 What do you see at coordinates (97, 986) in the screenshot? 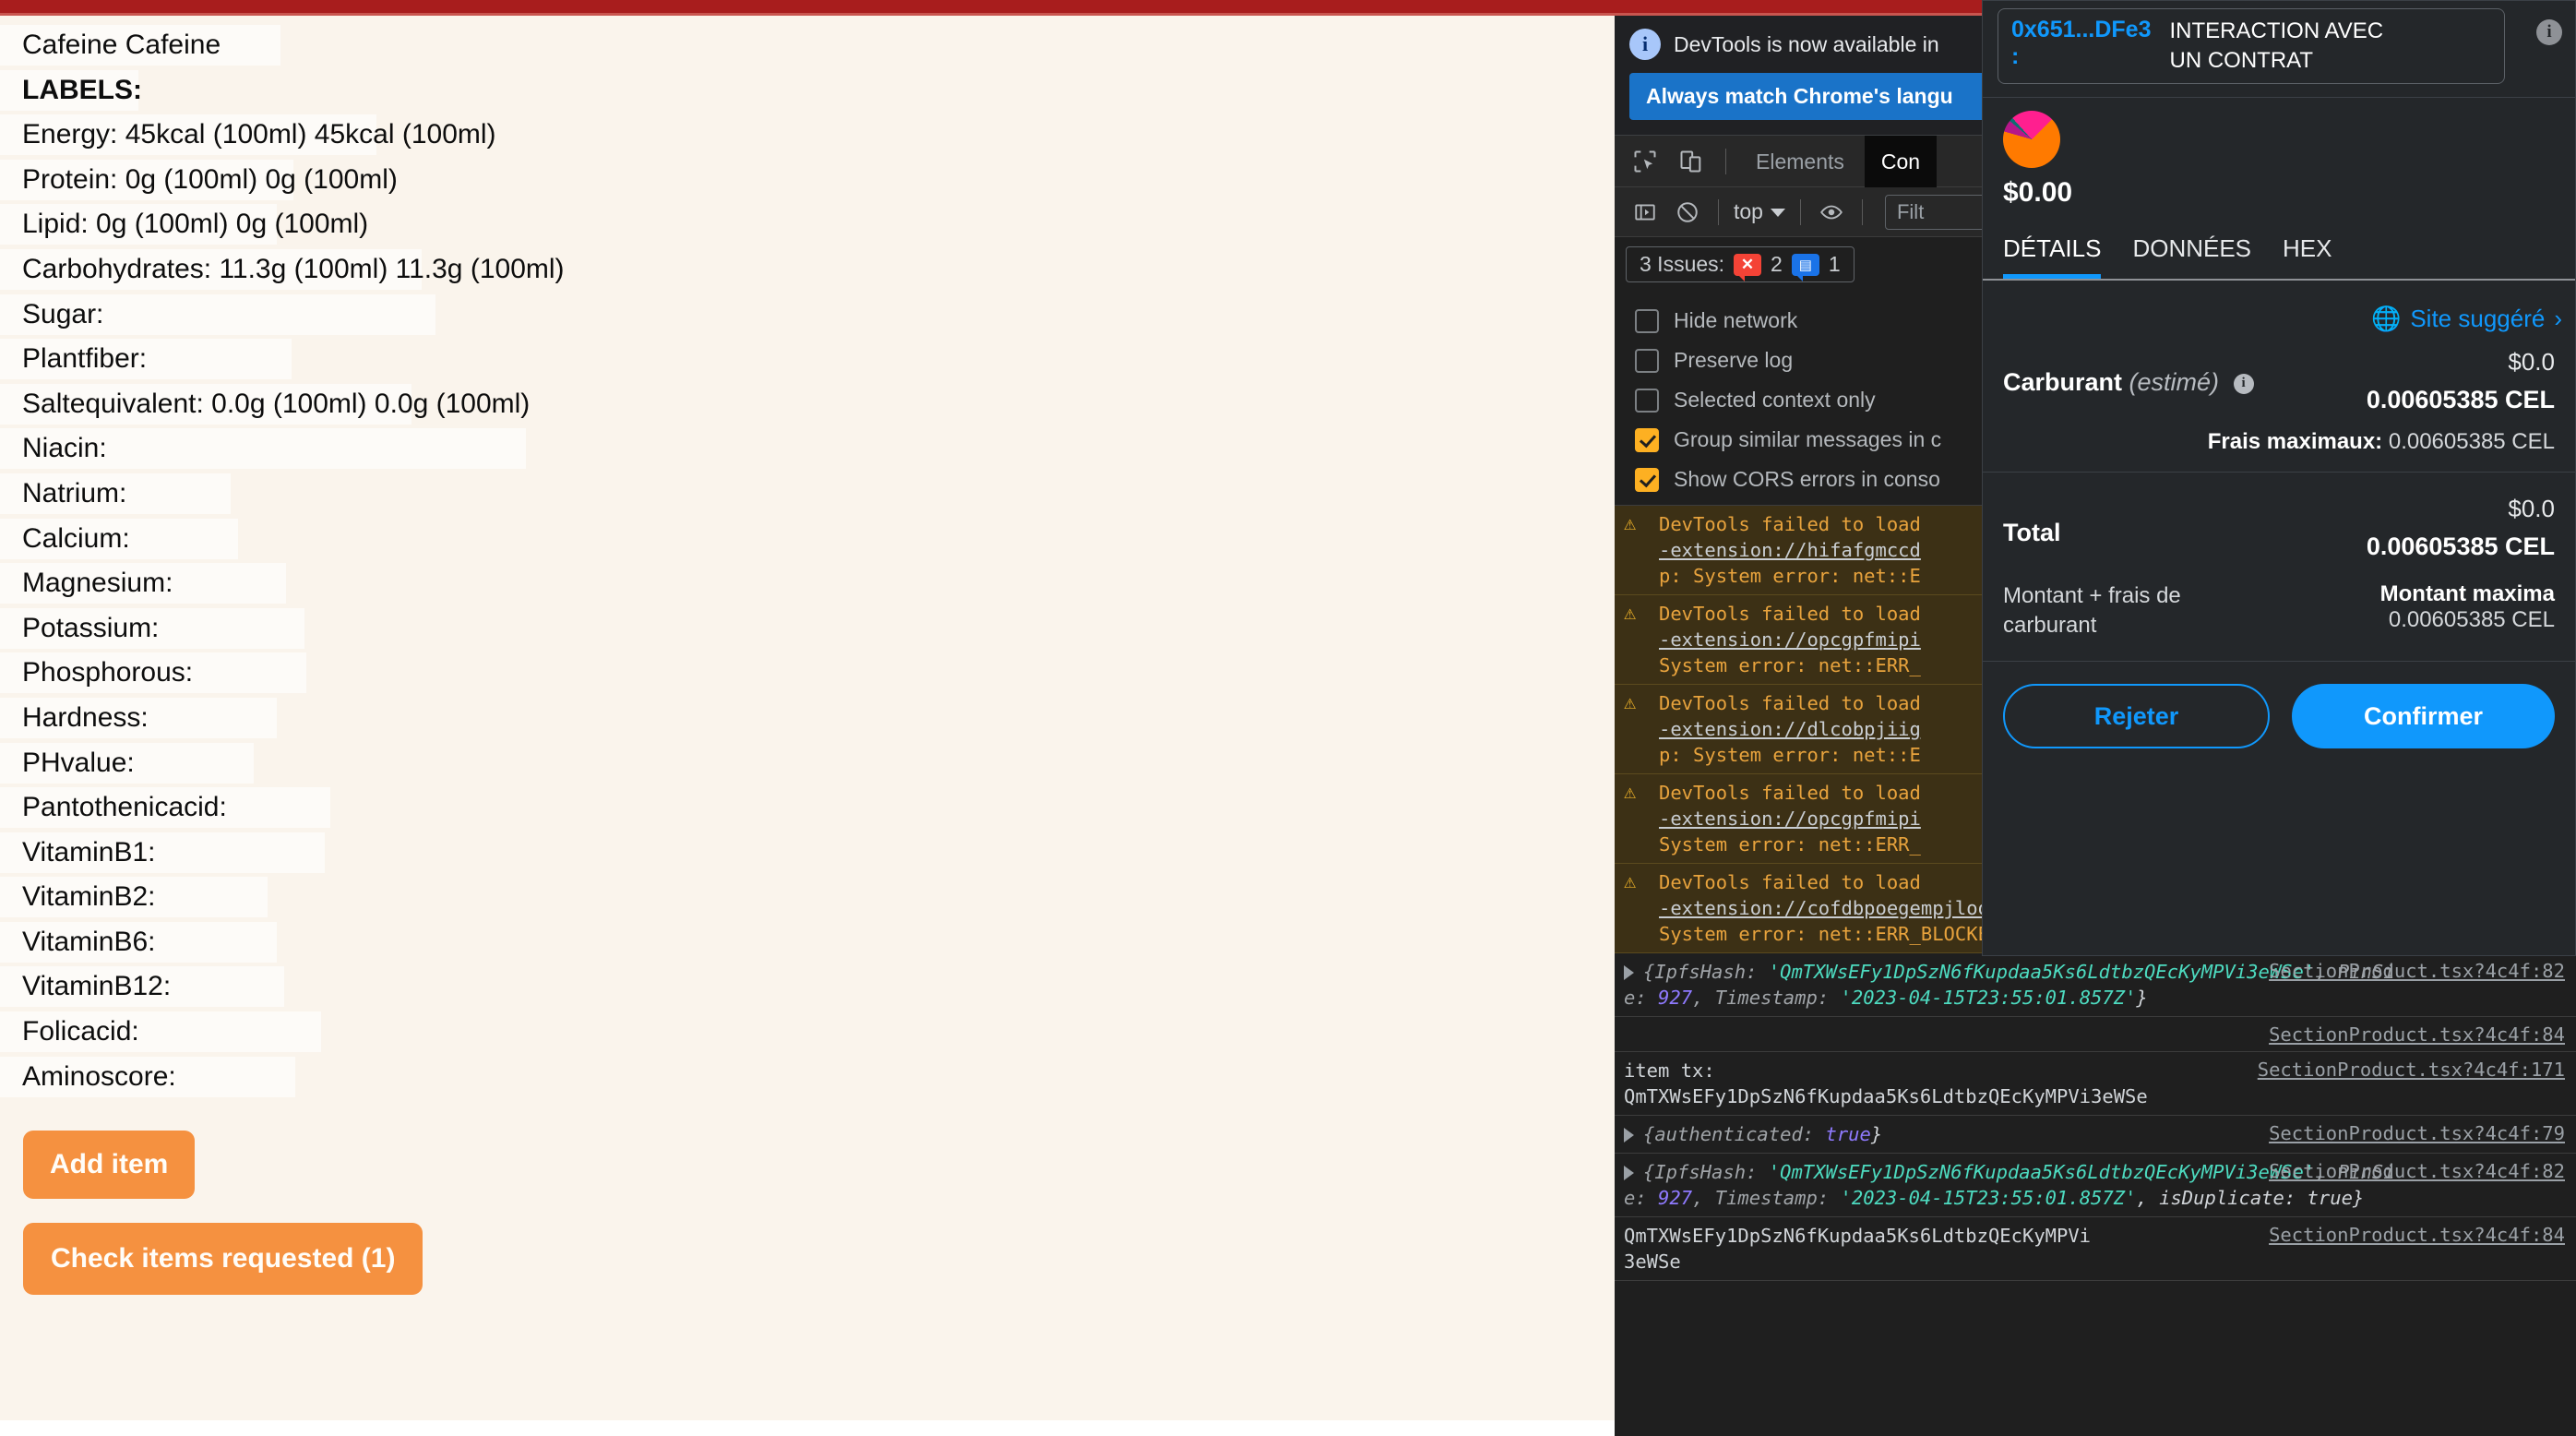
I see `label-row-text: VitaminB12:` at bounding box center [97, 986].